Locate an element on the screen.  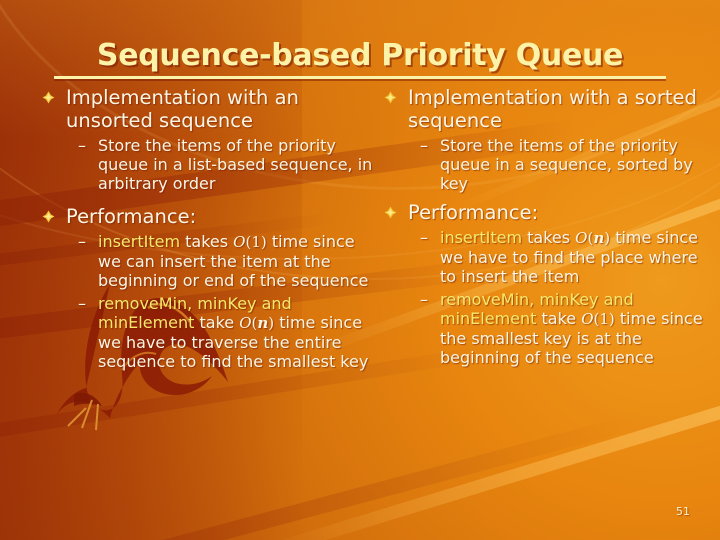
left-spacer is located at coordinates (208, 199).